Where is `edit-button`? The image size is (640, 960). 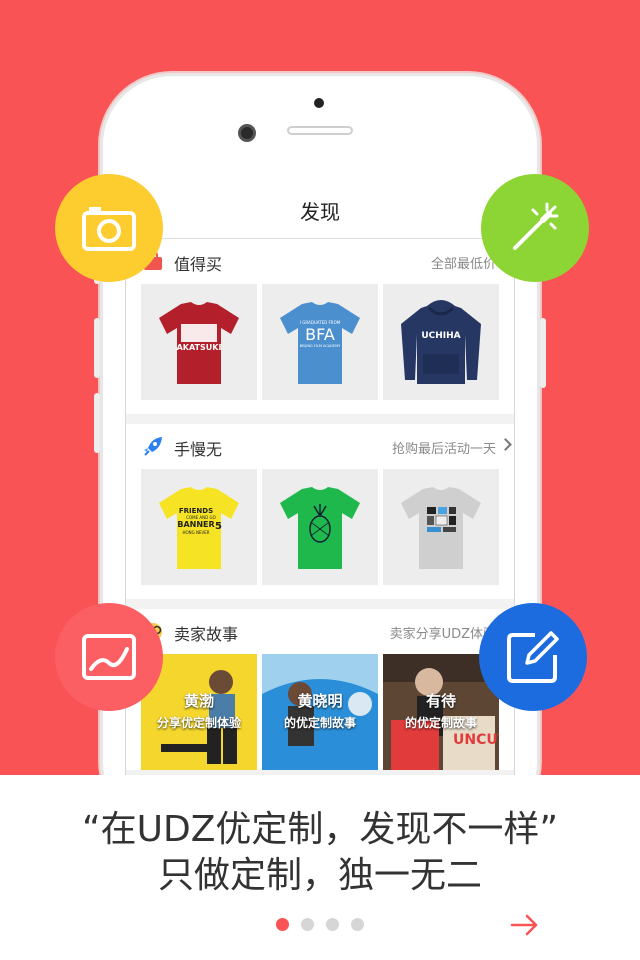
edit-button is located at coordinates (533, 657).